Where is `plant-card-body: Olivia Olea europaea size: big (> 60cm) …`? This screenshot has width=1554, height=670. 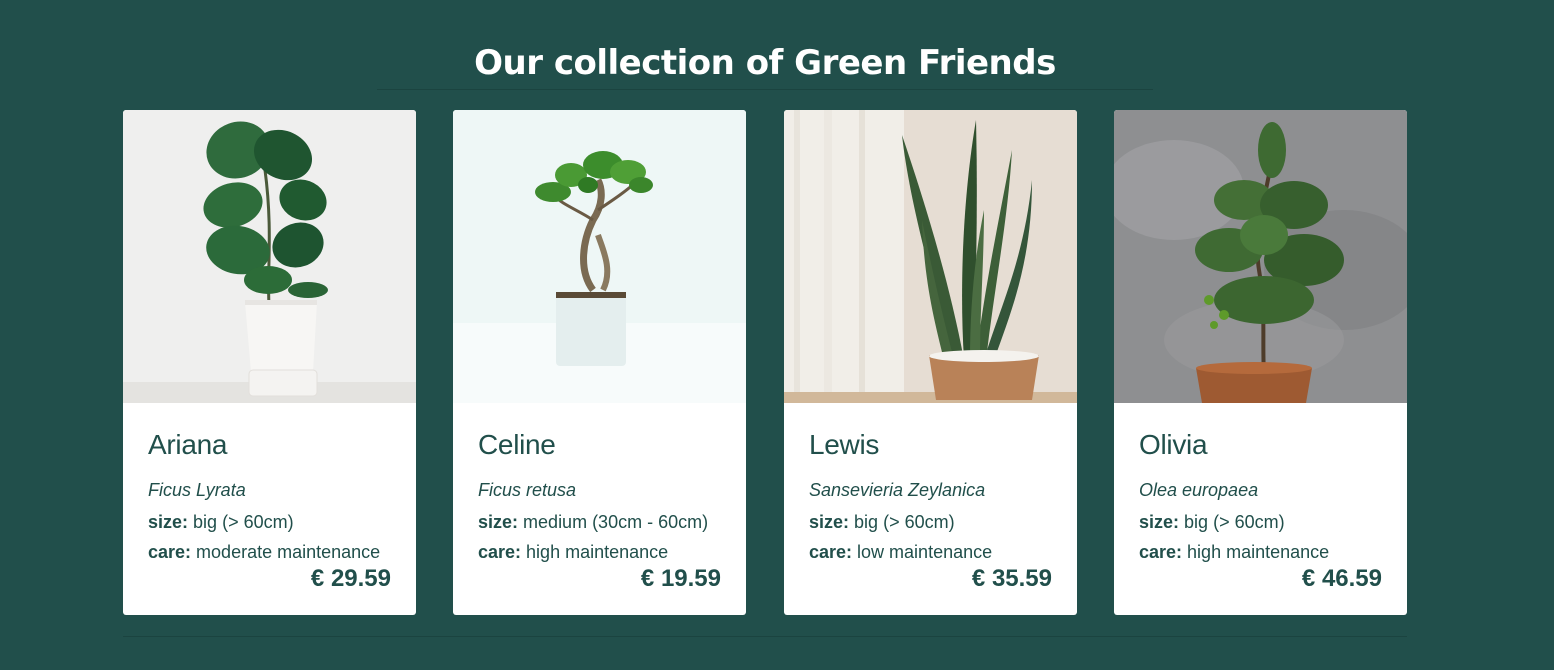
plant-card-body: Olivia Olea europaea size: big (> 60cm) … is located at coordinates (1260, 497).